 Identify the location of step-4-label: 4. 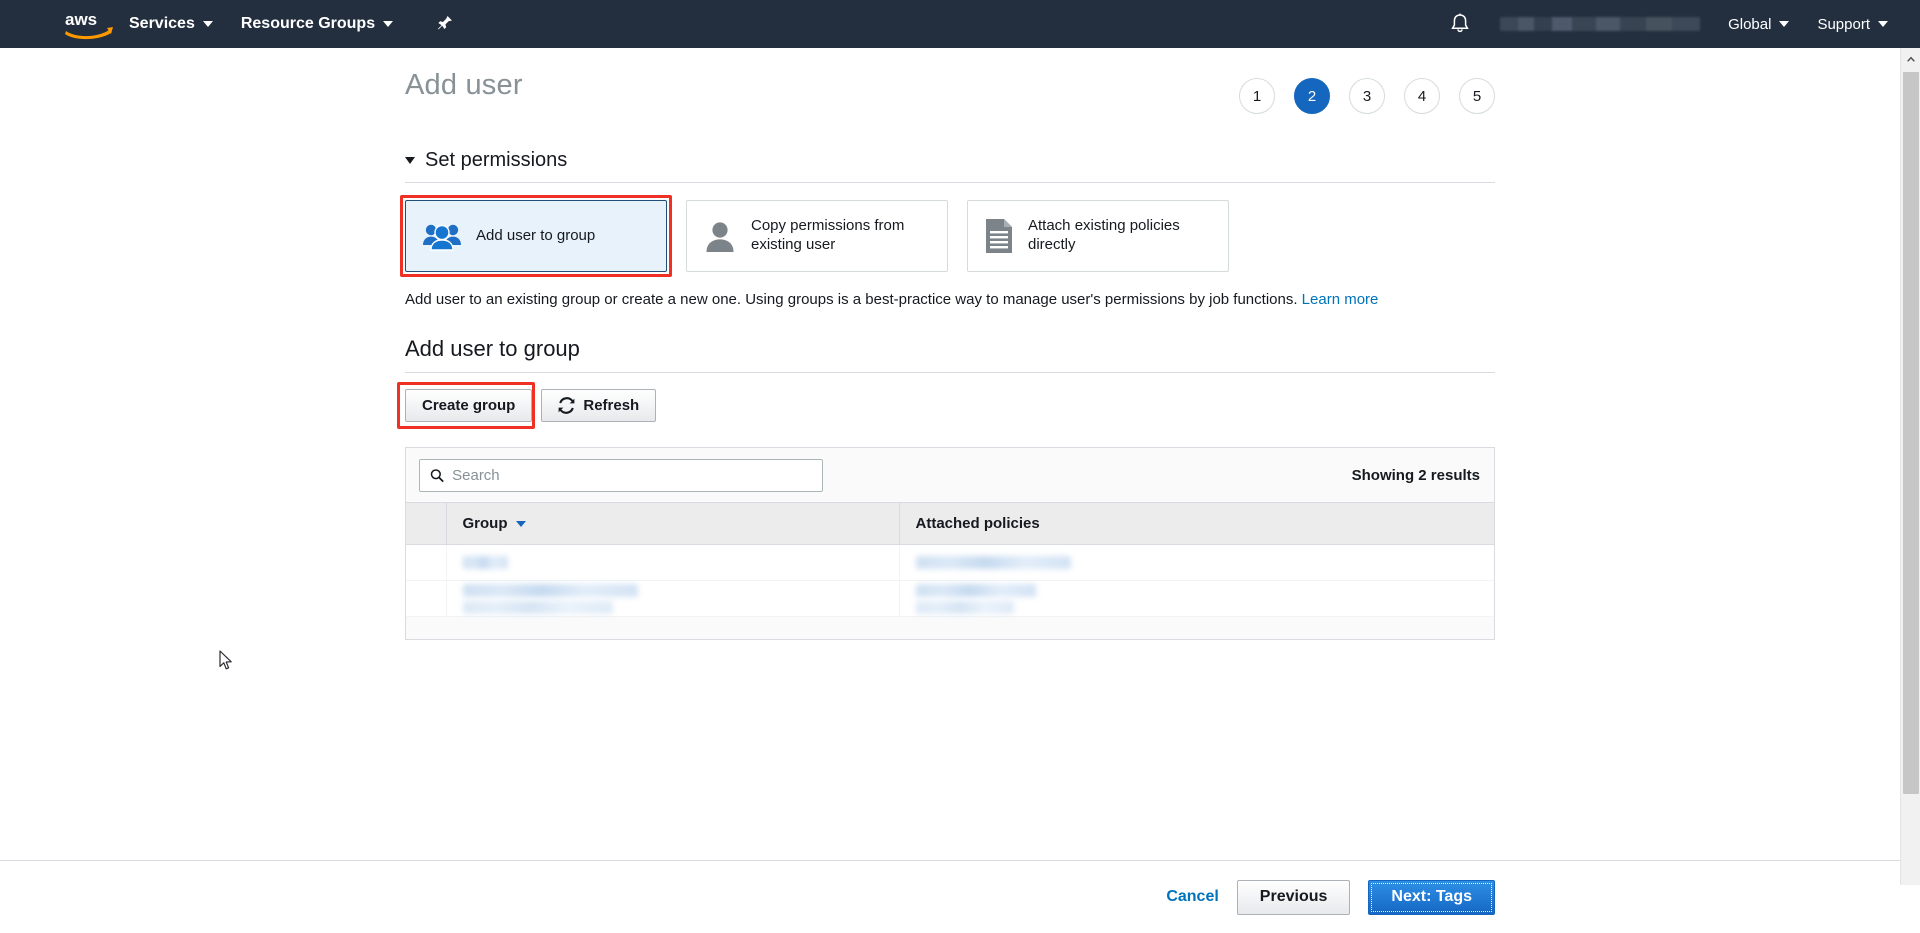
(1422, 96).